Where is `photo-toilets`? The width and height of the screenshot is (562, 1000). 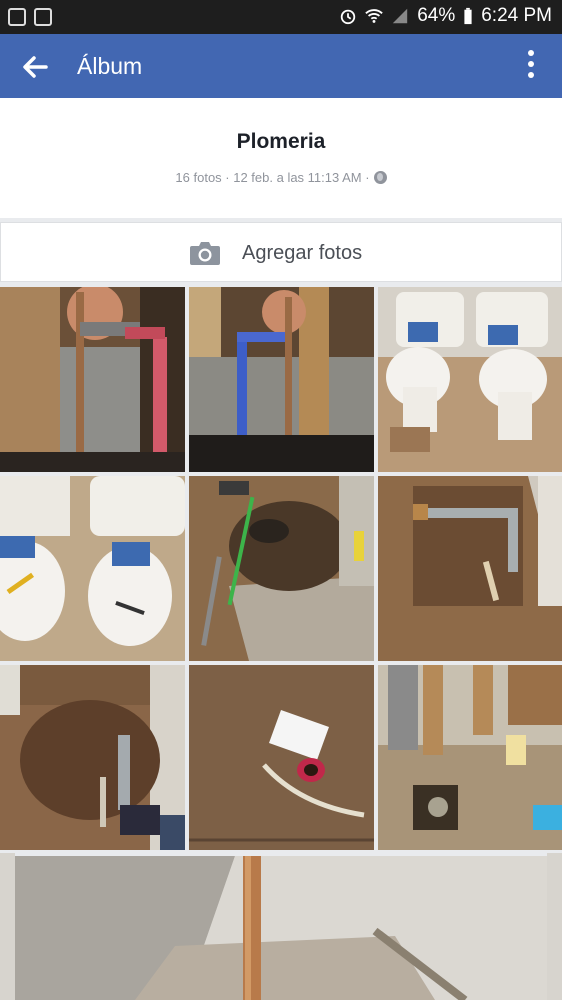 photo-toilets is located at coordinates (470, 379).